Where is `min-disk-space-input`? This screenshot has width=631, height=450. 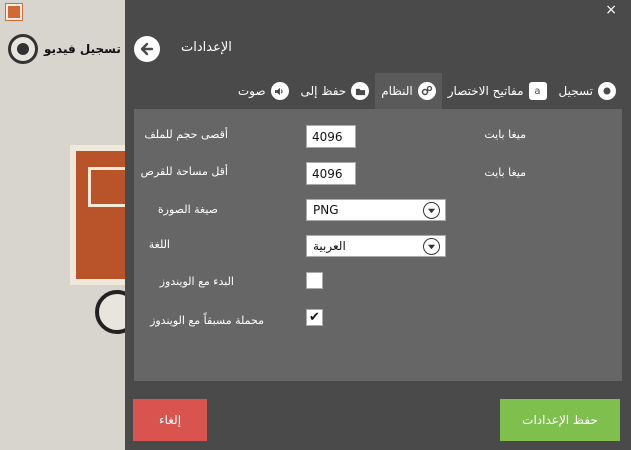 min-disk-space-input is located at coordinates (331, 173).